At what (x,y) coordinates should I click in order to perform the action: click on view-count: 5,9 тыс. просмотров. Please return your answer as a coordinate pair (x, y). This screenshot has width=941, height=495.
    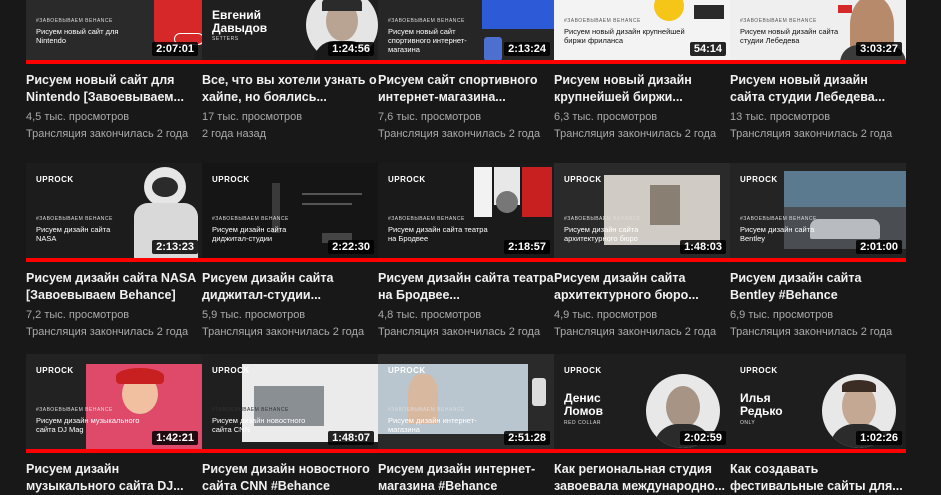
    Looking at the image, I should click on (254, 315).